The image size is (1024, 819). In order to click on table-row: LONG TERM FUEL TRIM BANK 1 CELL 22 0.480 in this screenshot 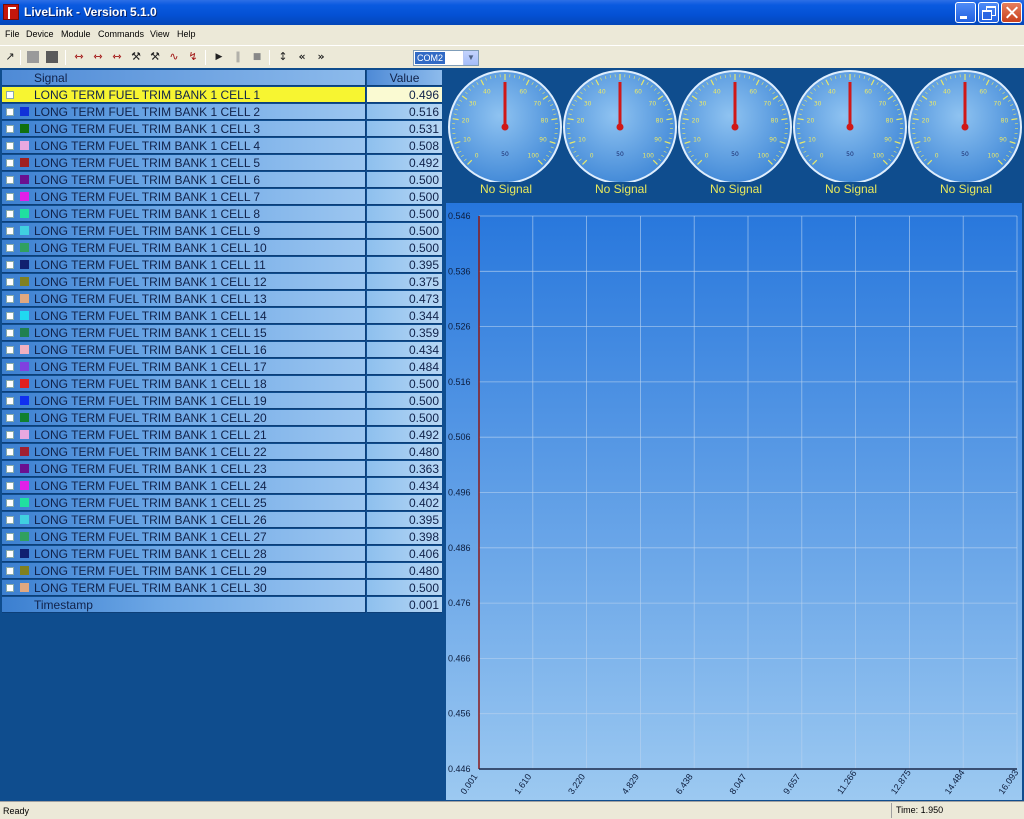, I will do `click(222, 452)`.